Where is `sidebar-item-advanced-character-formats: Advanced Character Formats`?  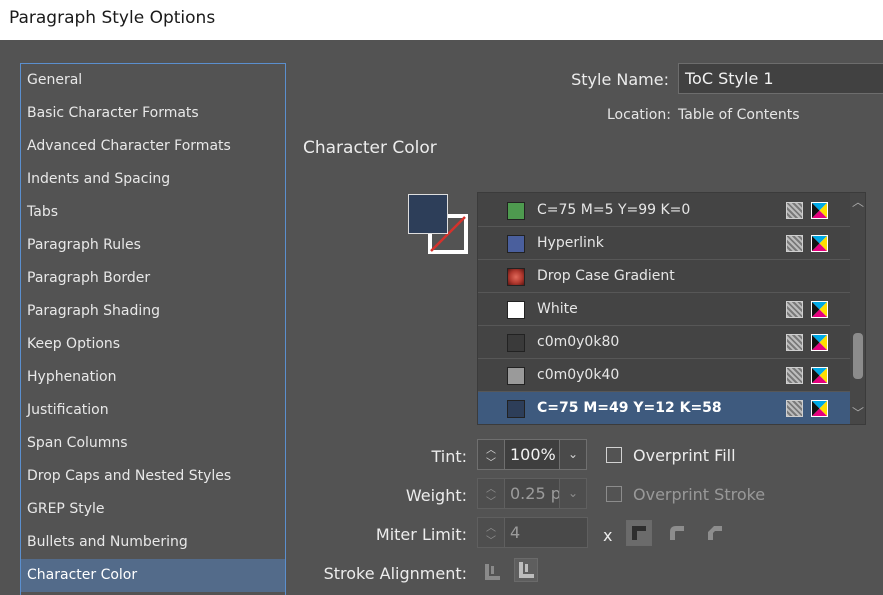 sidebar-item-advanced-character-formats: Advanced Character Formats is located at coordinates (153, 146).